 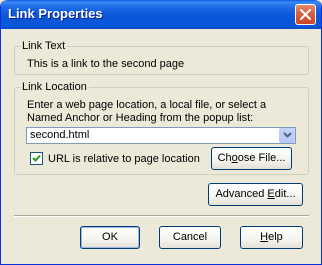 What do you see at coordinates (161, 135) in the screenshot?
I see `url-combobox: second.html` at bounding box center [161, 135].